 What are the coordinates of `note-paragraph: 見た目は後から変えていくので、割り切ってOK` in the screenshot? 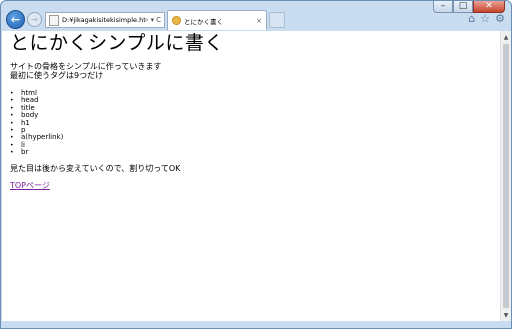 It's located at (95, 168).